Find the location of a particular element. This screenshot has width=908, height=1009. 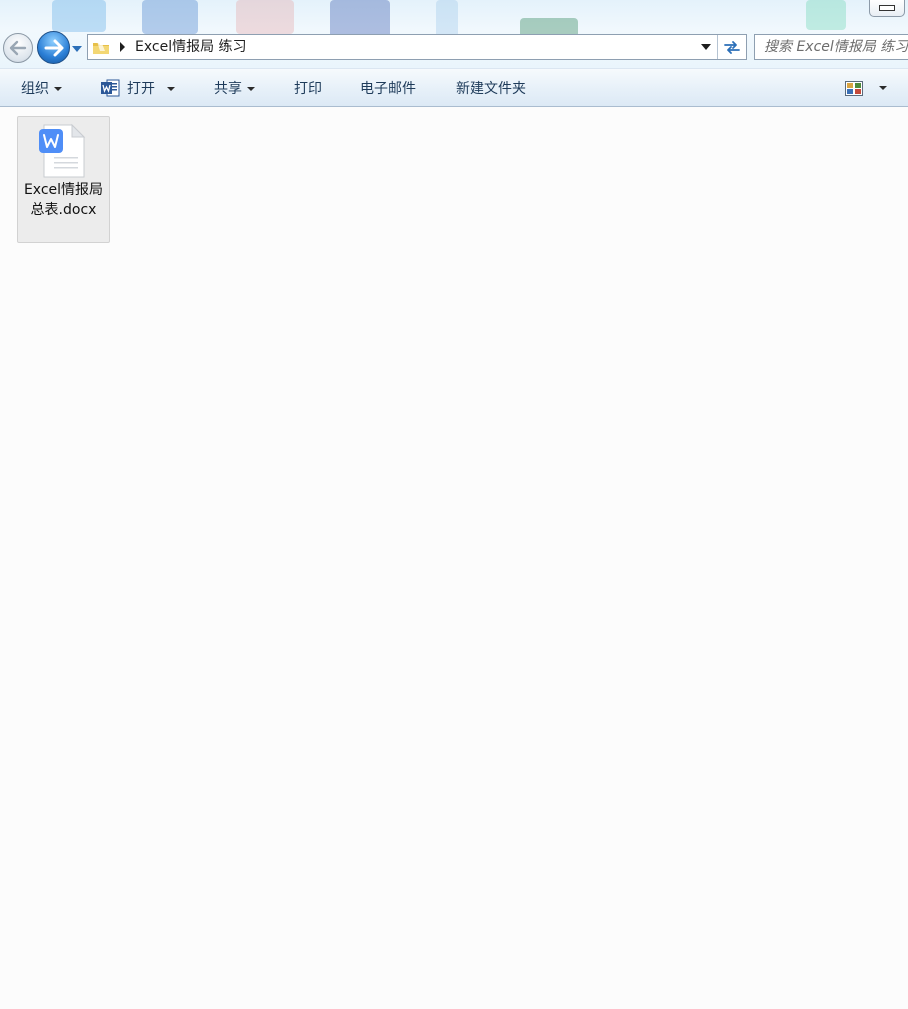

open-label: 打开 is located at coordinates (141, 89).